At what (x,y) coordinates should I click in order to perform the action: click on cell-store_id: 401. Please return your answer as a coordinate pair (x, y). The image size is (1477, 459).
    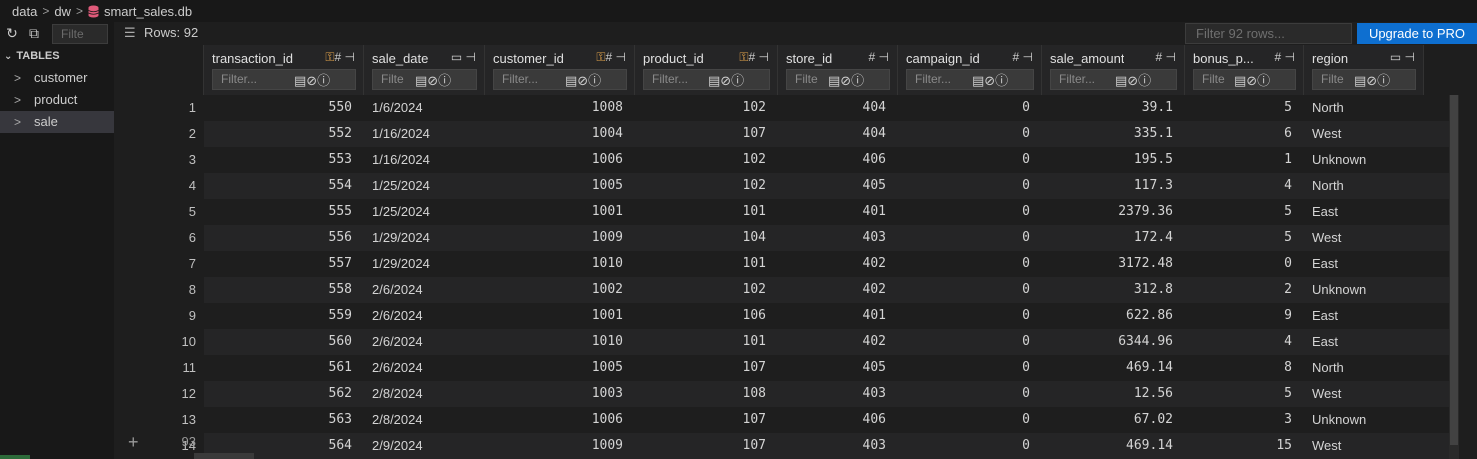
    Looking at the image, I should click on (838, 316).